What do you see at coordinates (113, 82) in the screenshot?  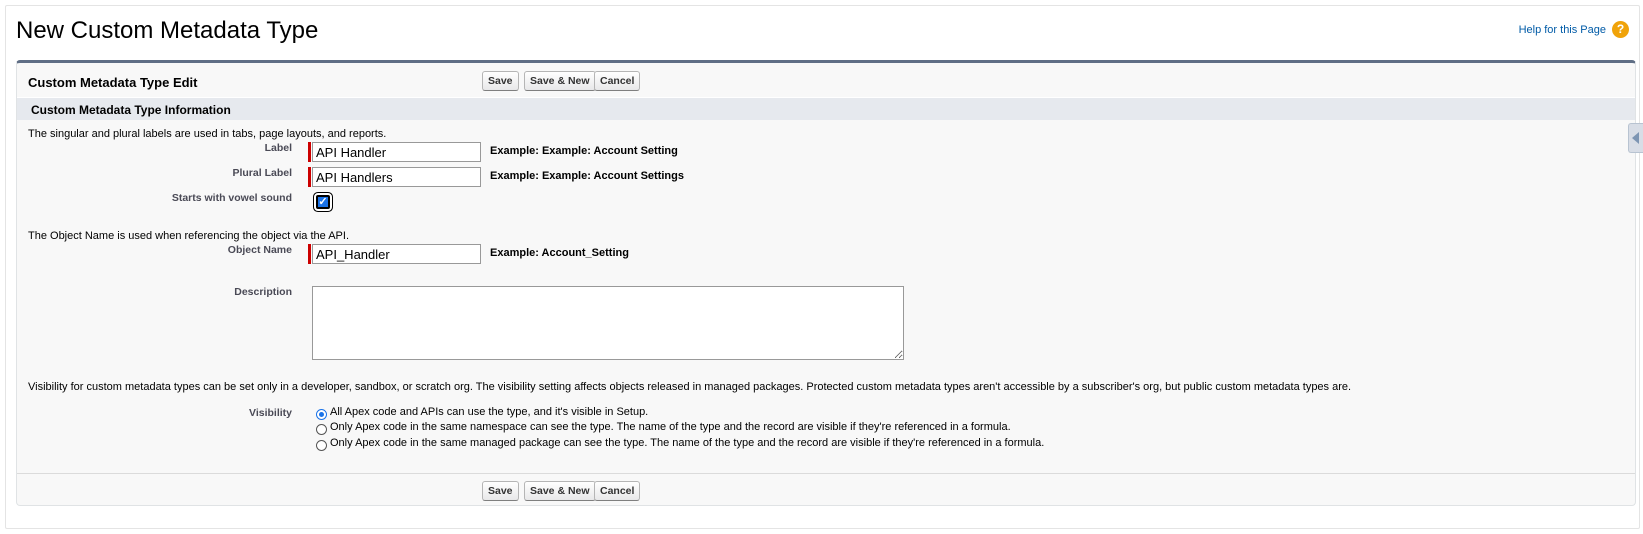 I see `block-title: Custom Metadata Type Edit` at bounding box center [113, 82].